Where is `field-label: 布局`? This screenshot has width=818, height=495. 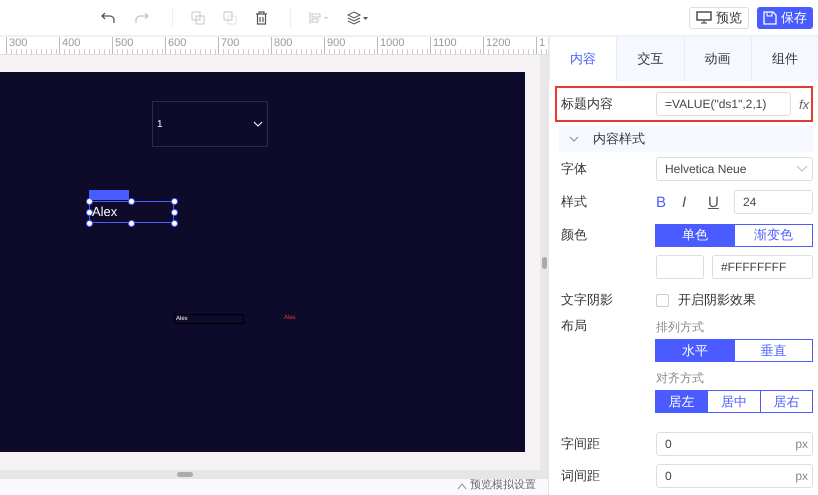 field-label: 布局 is located at coordinates (574, 326).